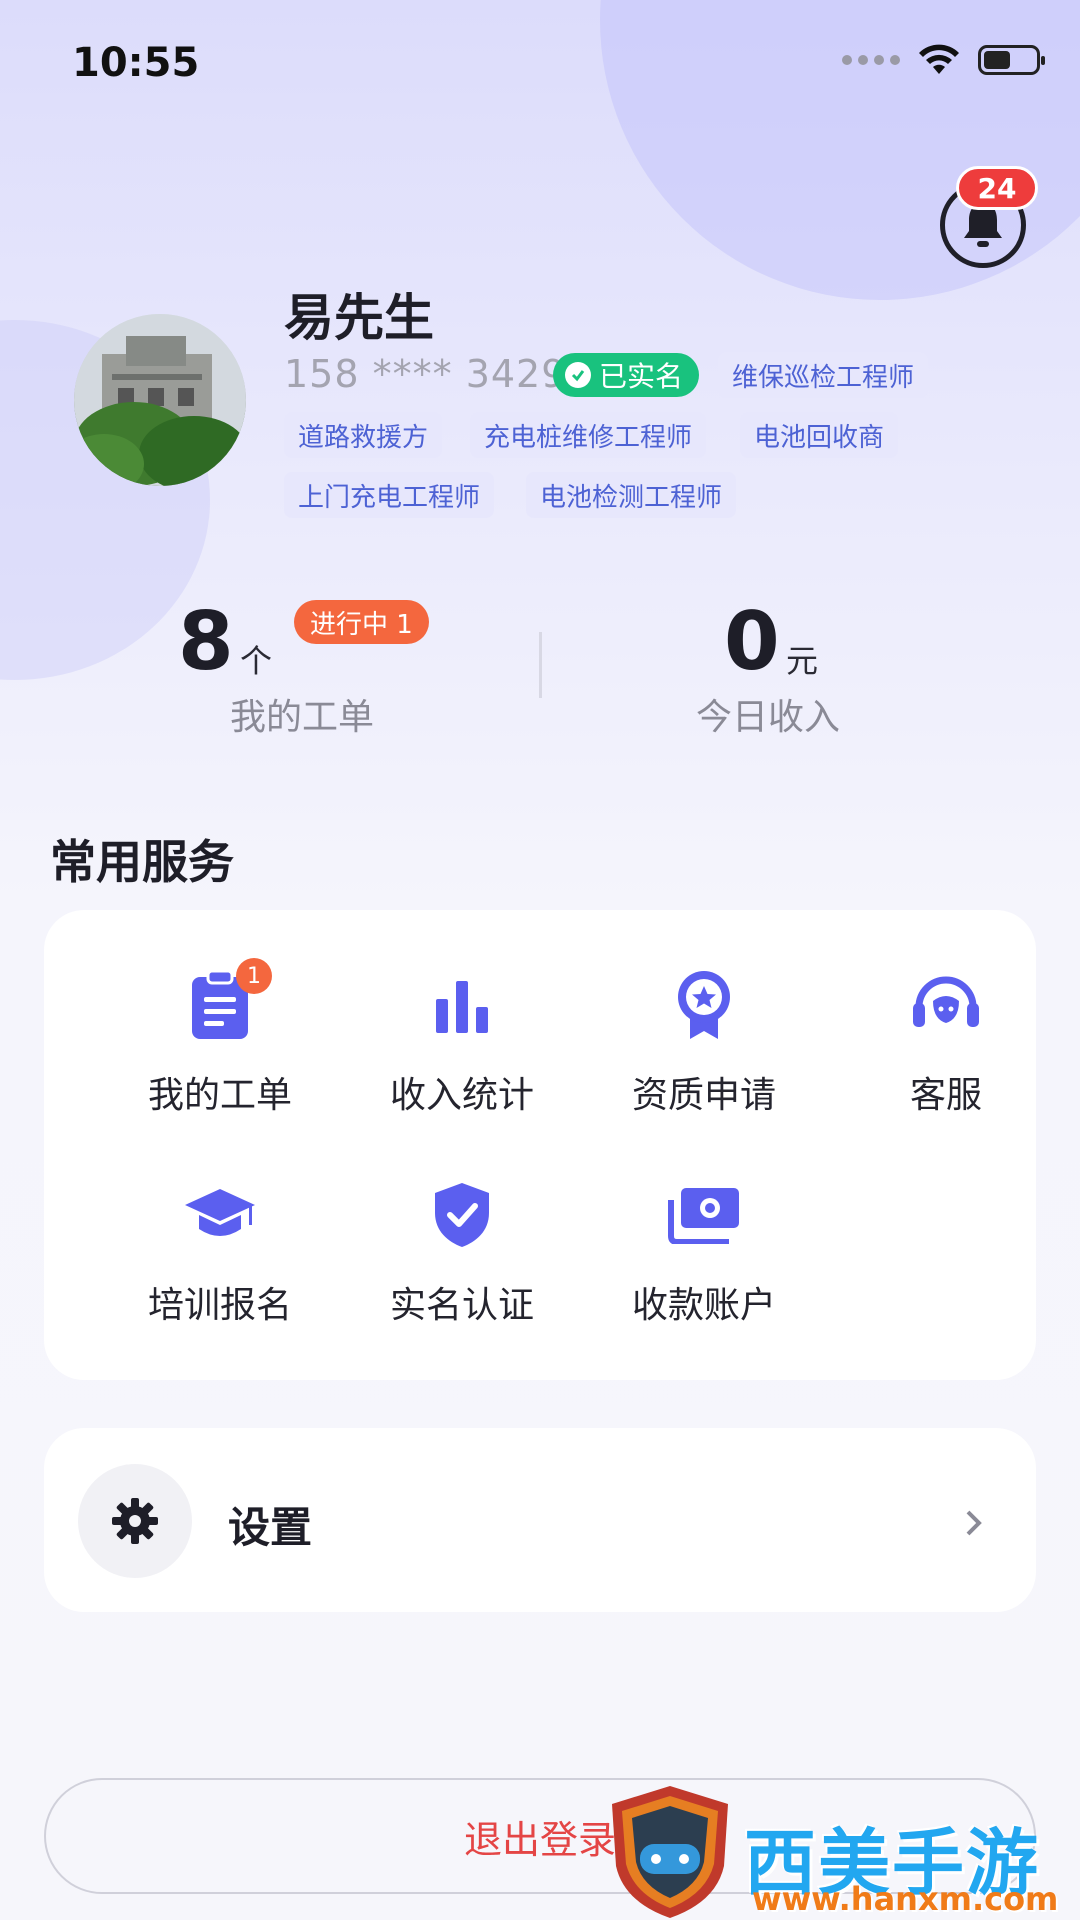  Describe the element at coordinates (588, 435) in the screenshot. I see `role-tag: 充电桩维修工程师` at that location.